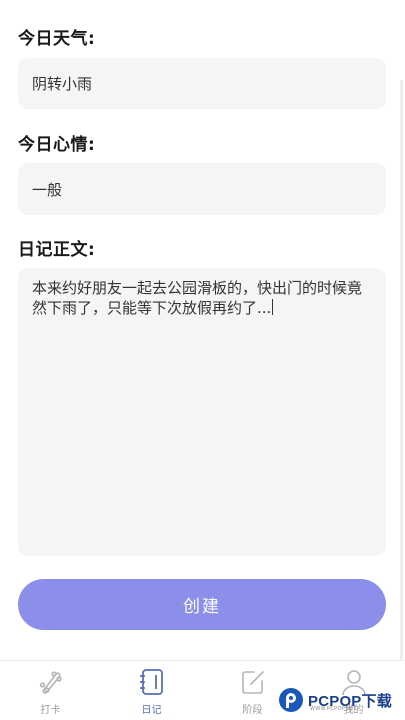 This screenshot has height=720, width=405. What do you see at coordinates (273, 307) in the screenshot?
I see `text-caret` at bounding box center [273, 307].